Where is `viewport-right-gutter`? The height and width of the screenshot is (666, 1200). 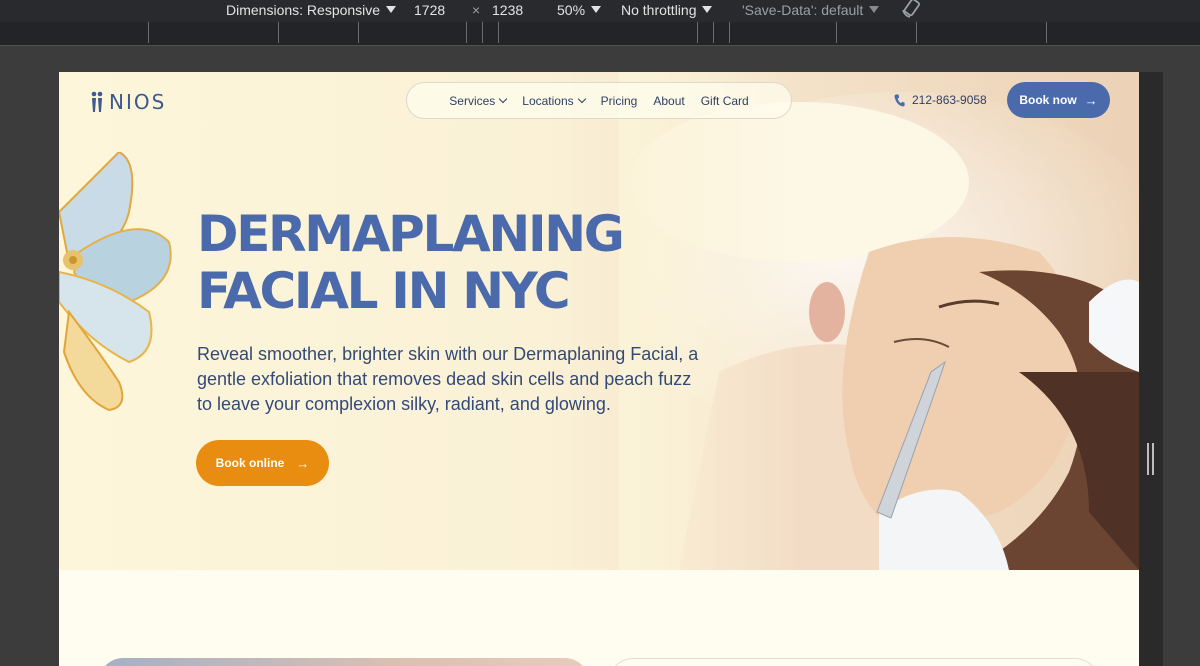
viewport-right-gutter is located at coordinates (1151, 369).